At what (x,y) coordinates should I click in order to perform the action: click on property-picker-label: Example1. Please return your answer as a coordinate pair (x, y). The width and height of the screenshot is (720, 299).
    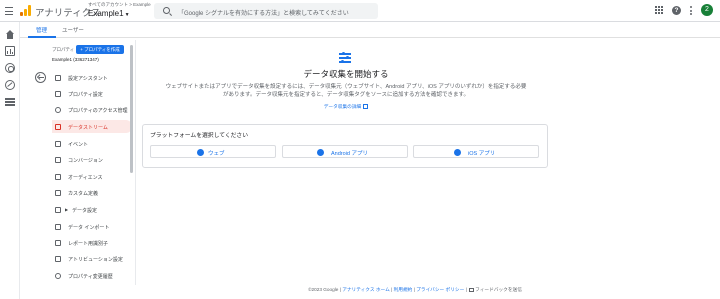
    Looking at the image, I should click on (106, 13).